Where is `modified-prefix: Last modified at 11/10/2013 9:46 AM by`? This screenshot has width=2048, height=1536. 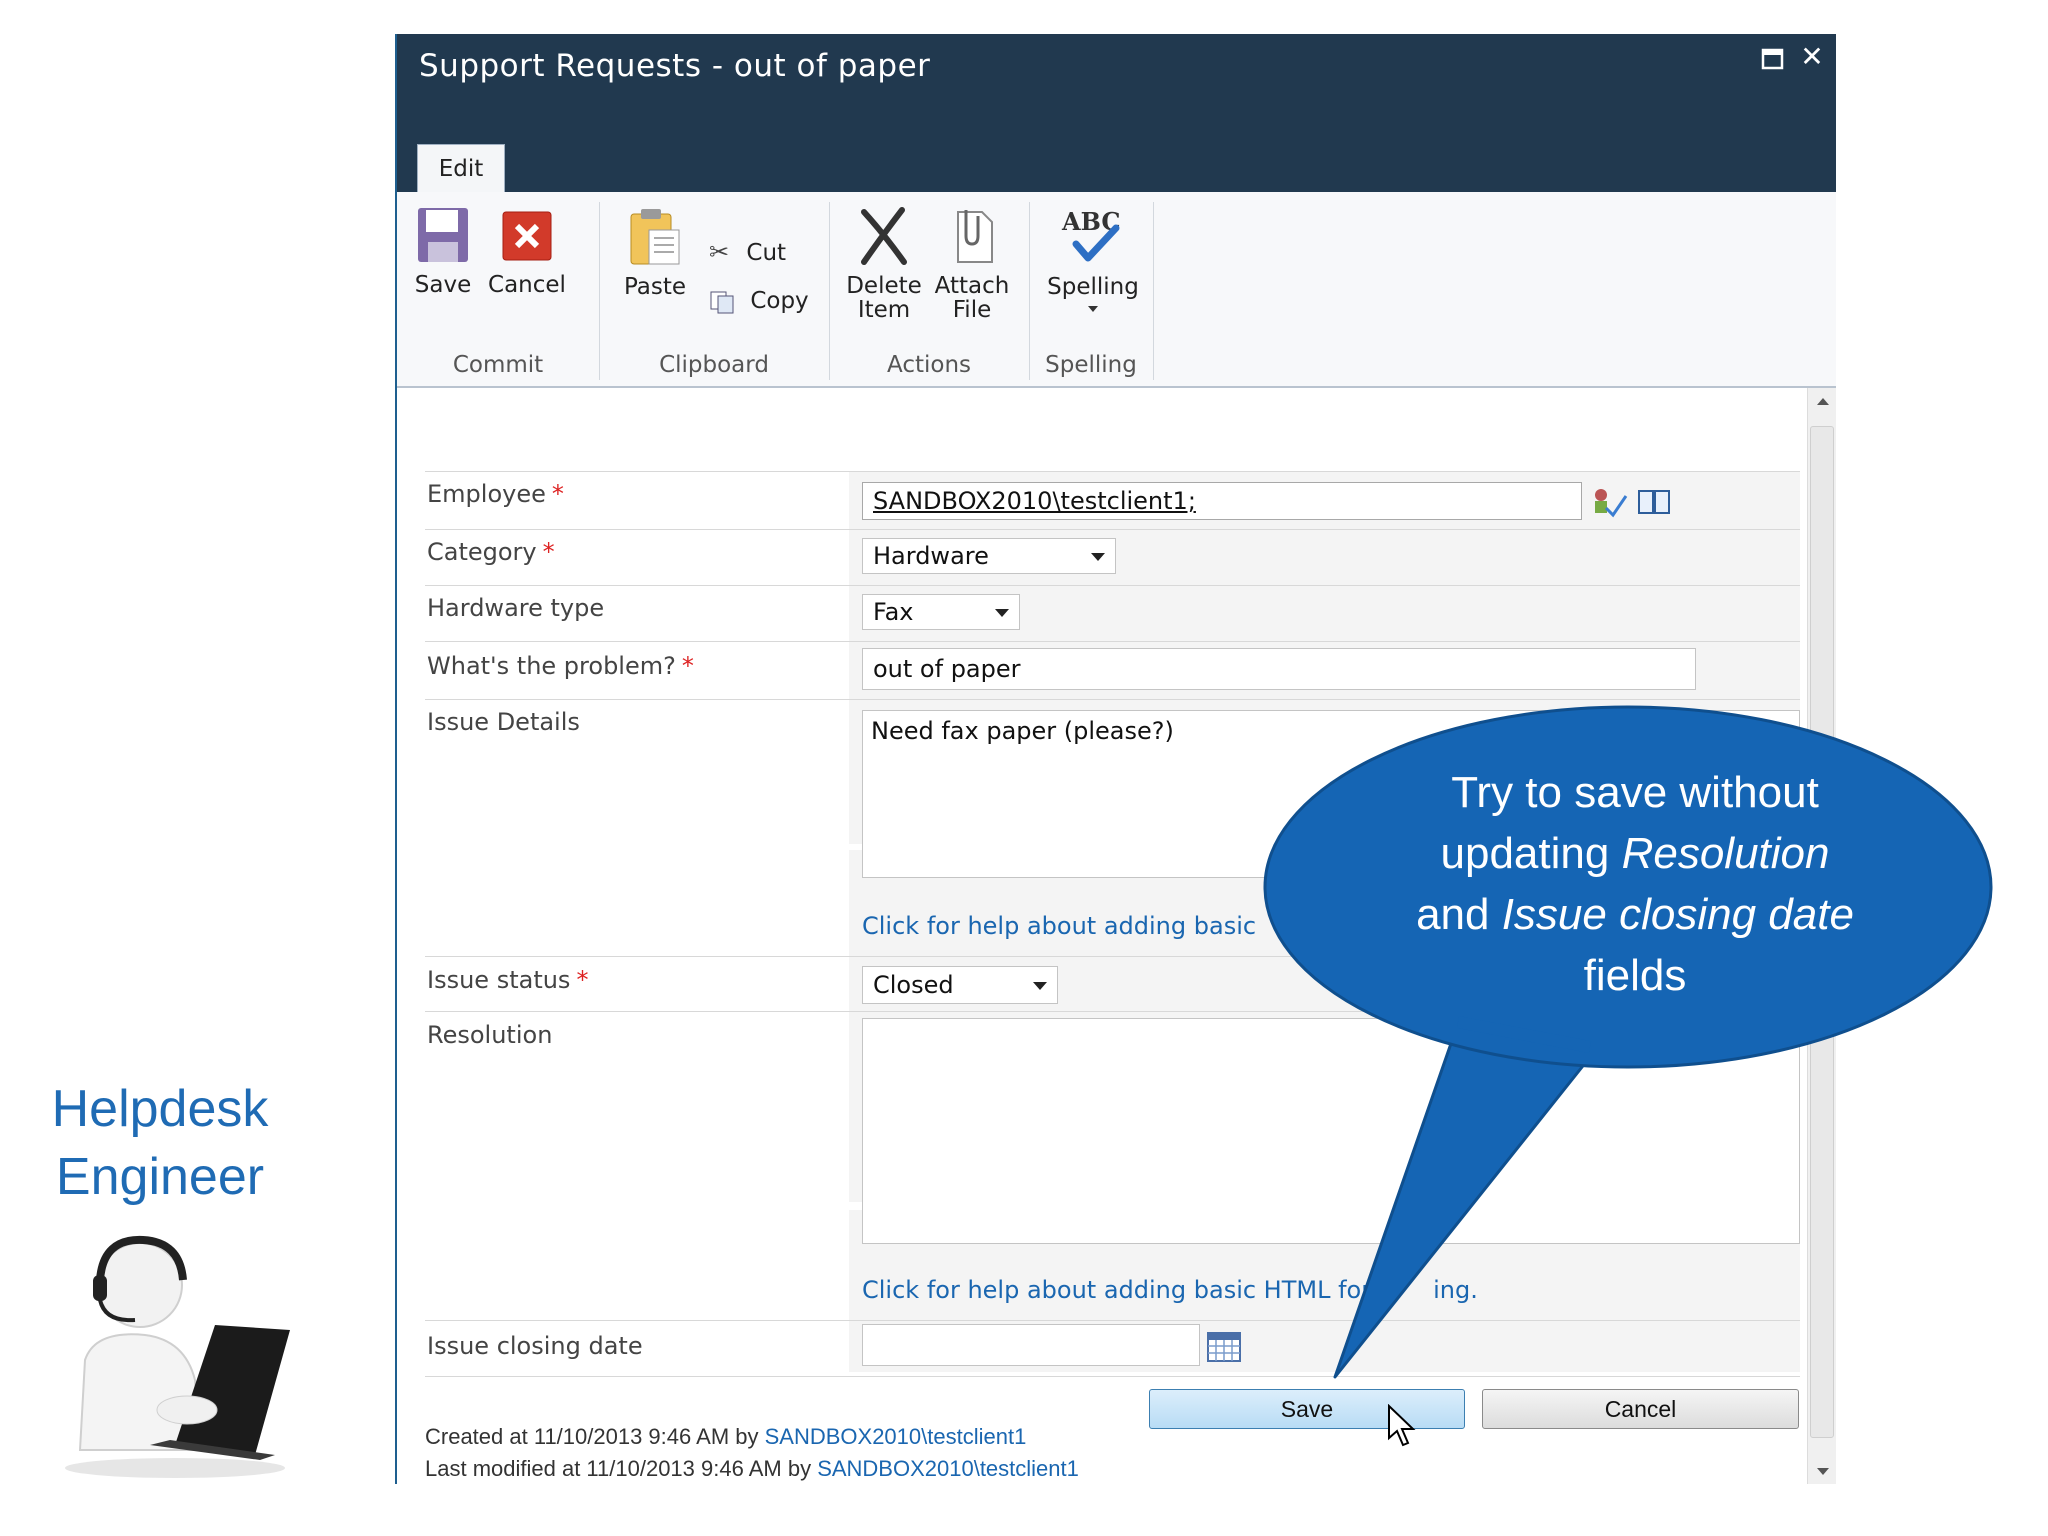
modified-prefix: Last modified at 11/10/2013 9:46 AM by is located at coordinates (621, 1468).